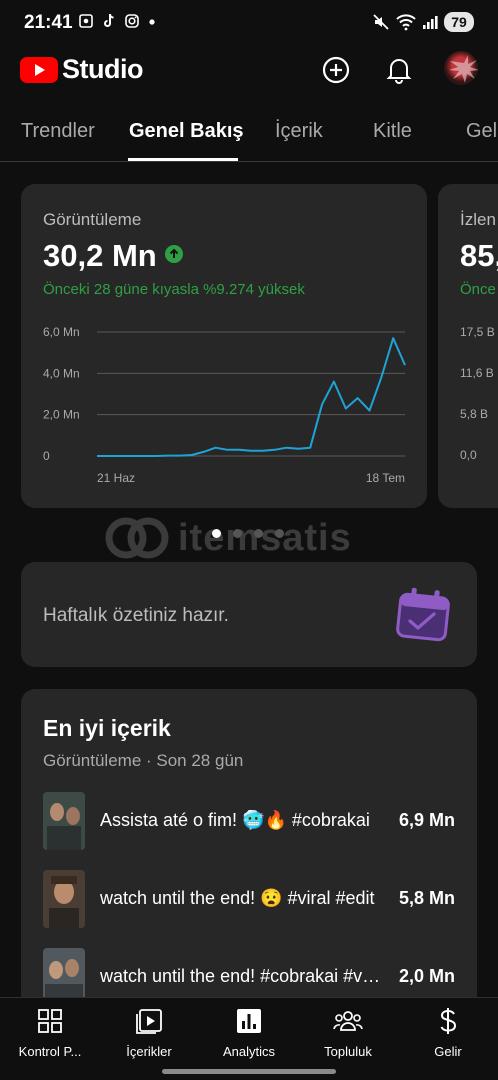 The image size is (498, 1080). Describe the element at coordinates (152, 22) in the screenshot. I see `dot-icon` at that location.